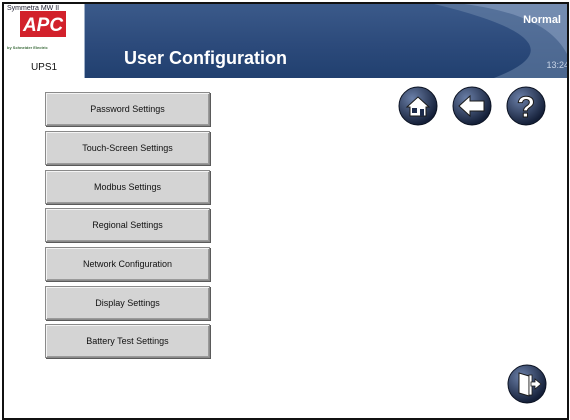 This screenshot has width=570, height=420. I want to click on page-title: User Configuration, so click(206, 58).